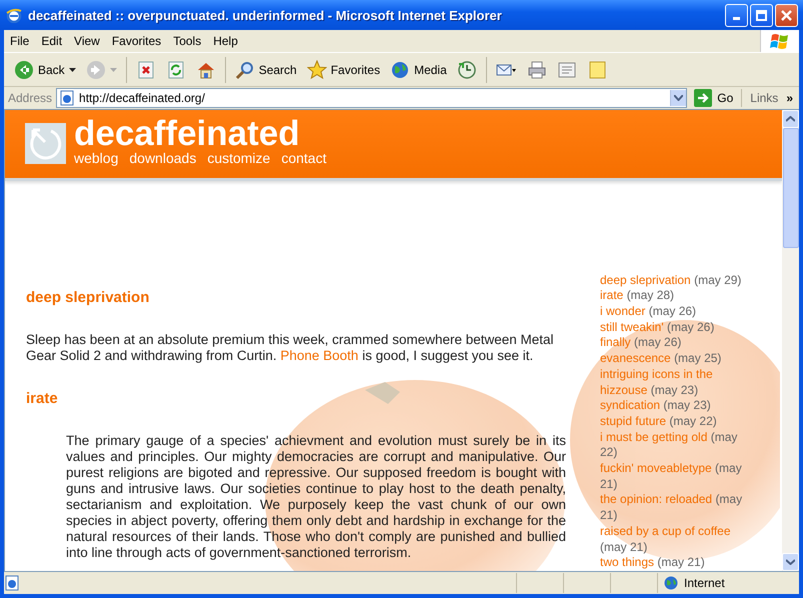 The height and width of the screenshot is (598, 803). I want to click on more-links-button: », so click(790, 98).